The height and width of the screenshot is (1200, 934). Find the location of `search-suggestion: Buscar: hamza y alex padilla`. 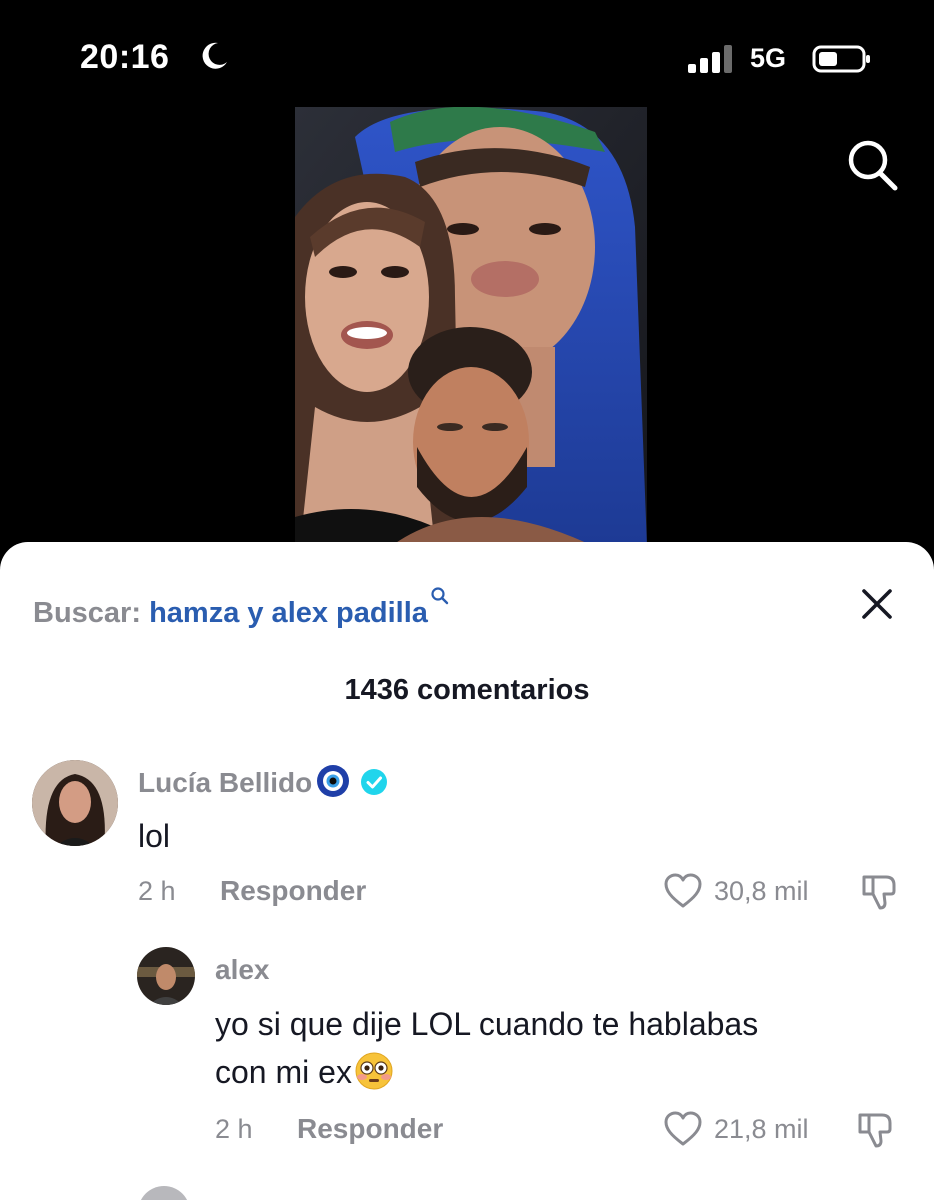

search-suggestion: Buscar: hamza y alex padilla is located at coordinates (241, 608).